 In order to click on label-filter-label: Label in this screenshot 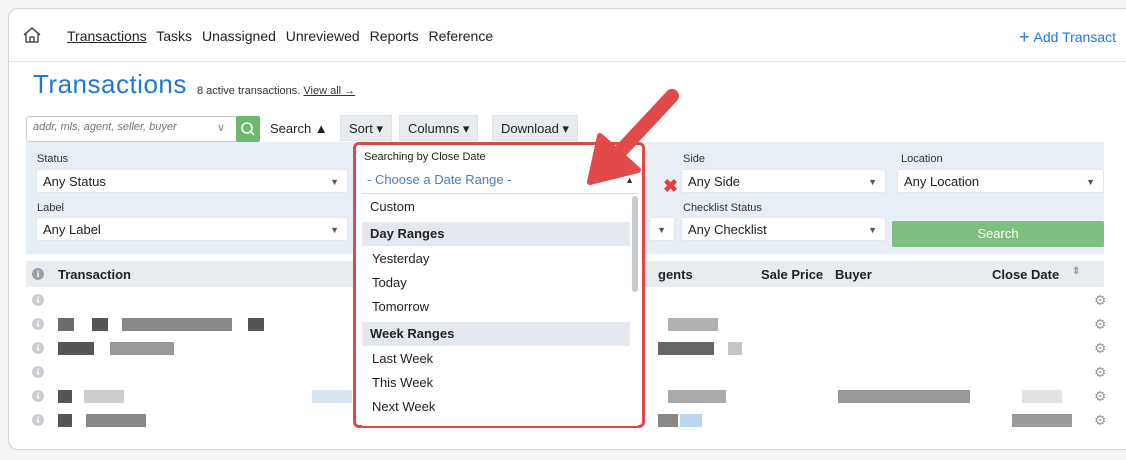, I will do `click(50, 208)`.